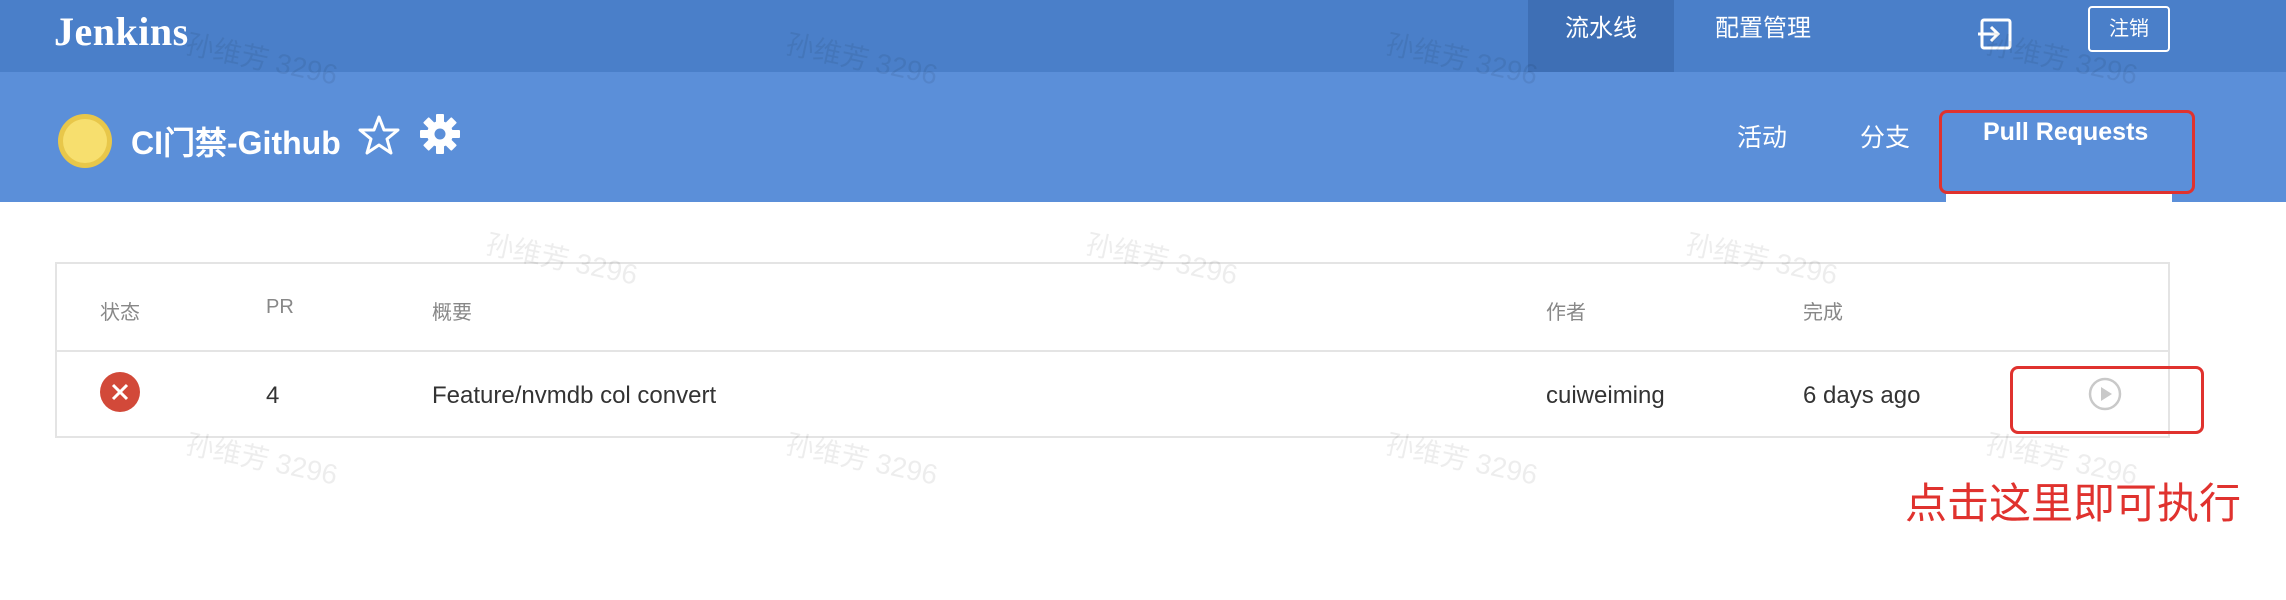 The height and width of the screenshot is (600, 2286). What do you see at coordinates (280, 307) in the screenshot?
I see `col-header-pr: PR` at bounding box center [280, 307].